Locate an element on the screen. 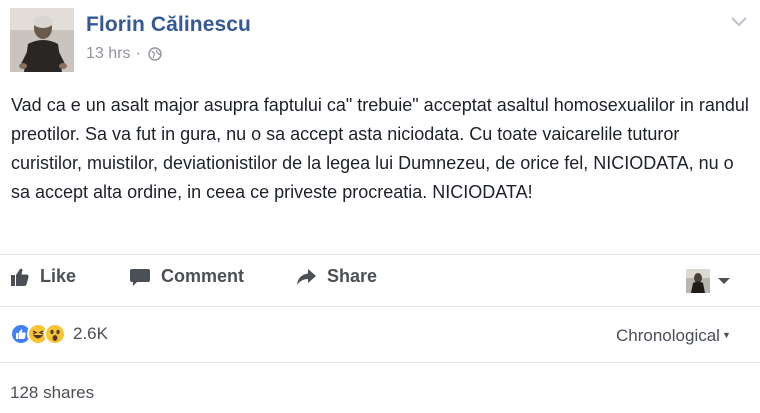 Image resolution: width=760 pixels, height=413 pixels. wow-reaction-icon is located at coordinates (55, 334).